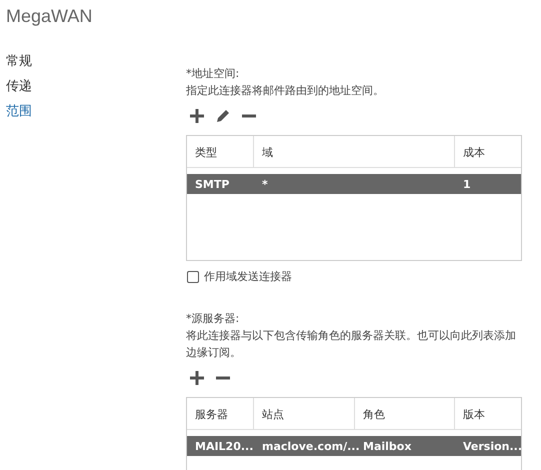 The height and width of the screenshot is (470, 541). I want to click on column-header: 版本, so click(489, 413).